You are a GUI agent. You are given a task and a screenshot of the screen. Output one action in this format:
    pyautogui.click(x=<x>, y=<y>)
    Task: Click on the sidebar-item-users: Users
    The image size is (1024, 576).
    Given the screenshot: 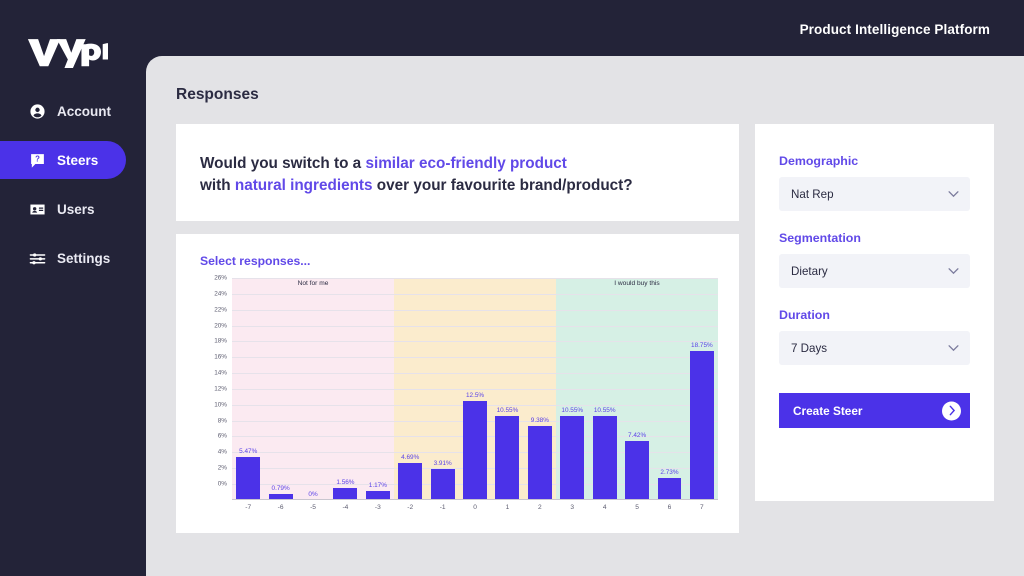 What is the action you would take?
    pyautogui.click(x=73, y=209)
    